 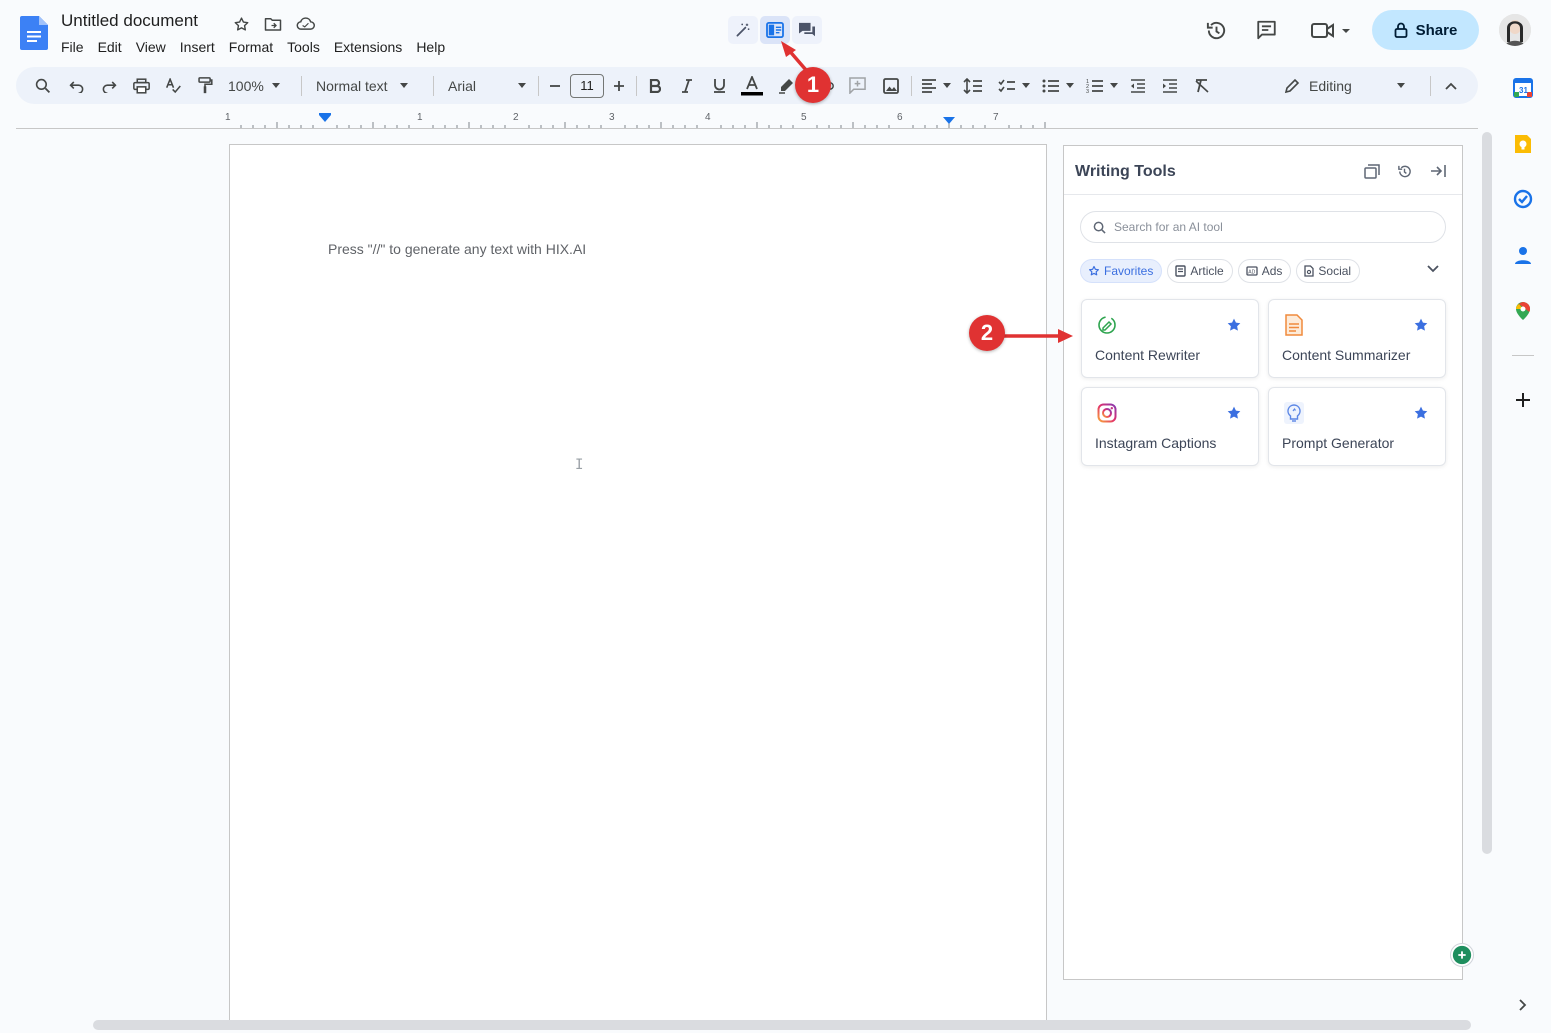 I want to click on tool-card-content-summarizer: Content Summarizer, so click(x=1357, y=338).